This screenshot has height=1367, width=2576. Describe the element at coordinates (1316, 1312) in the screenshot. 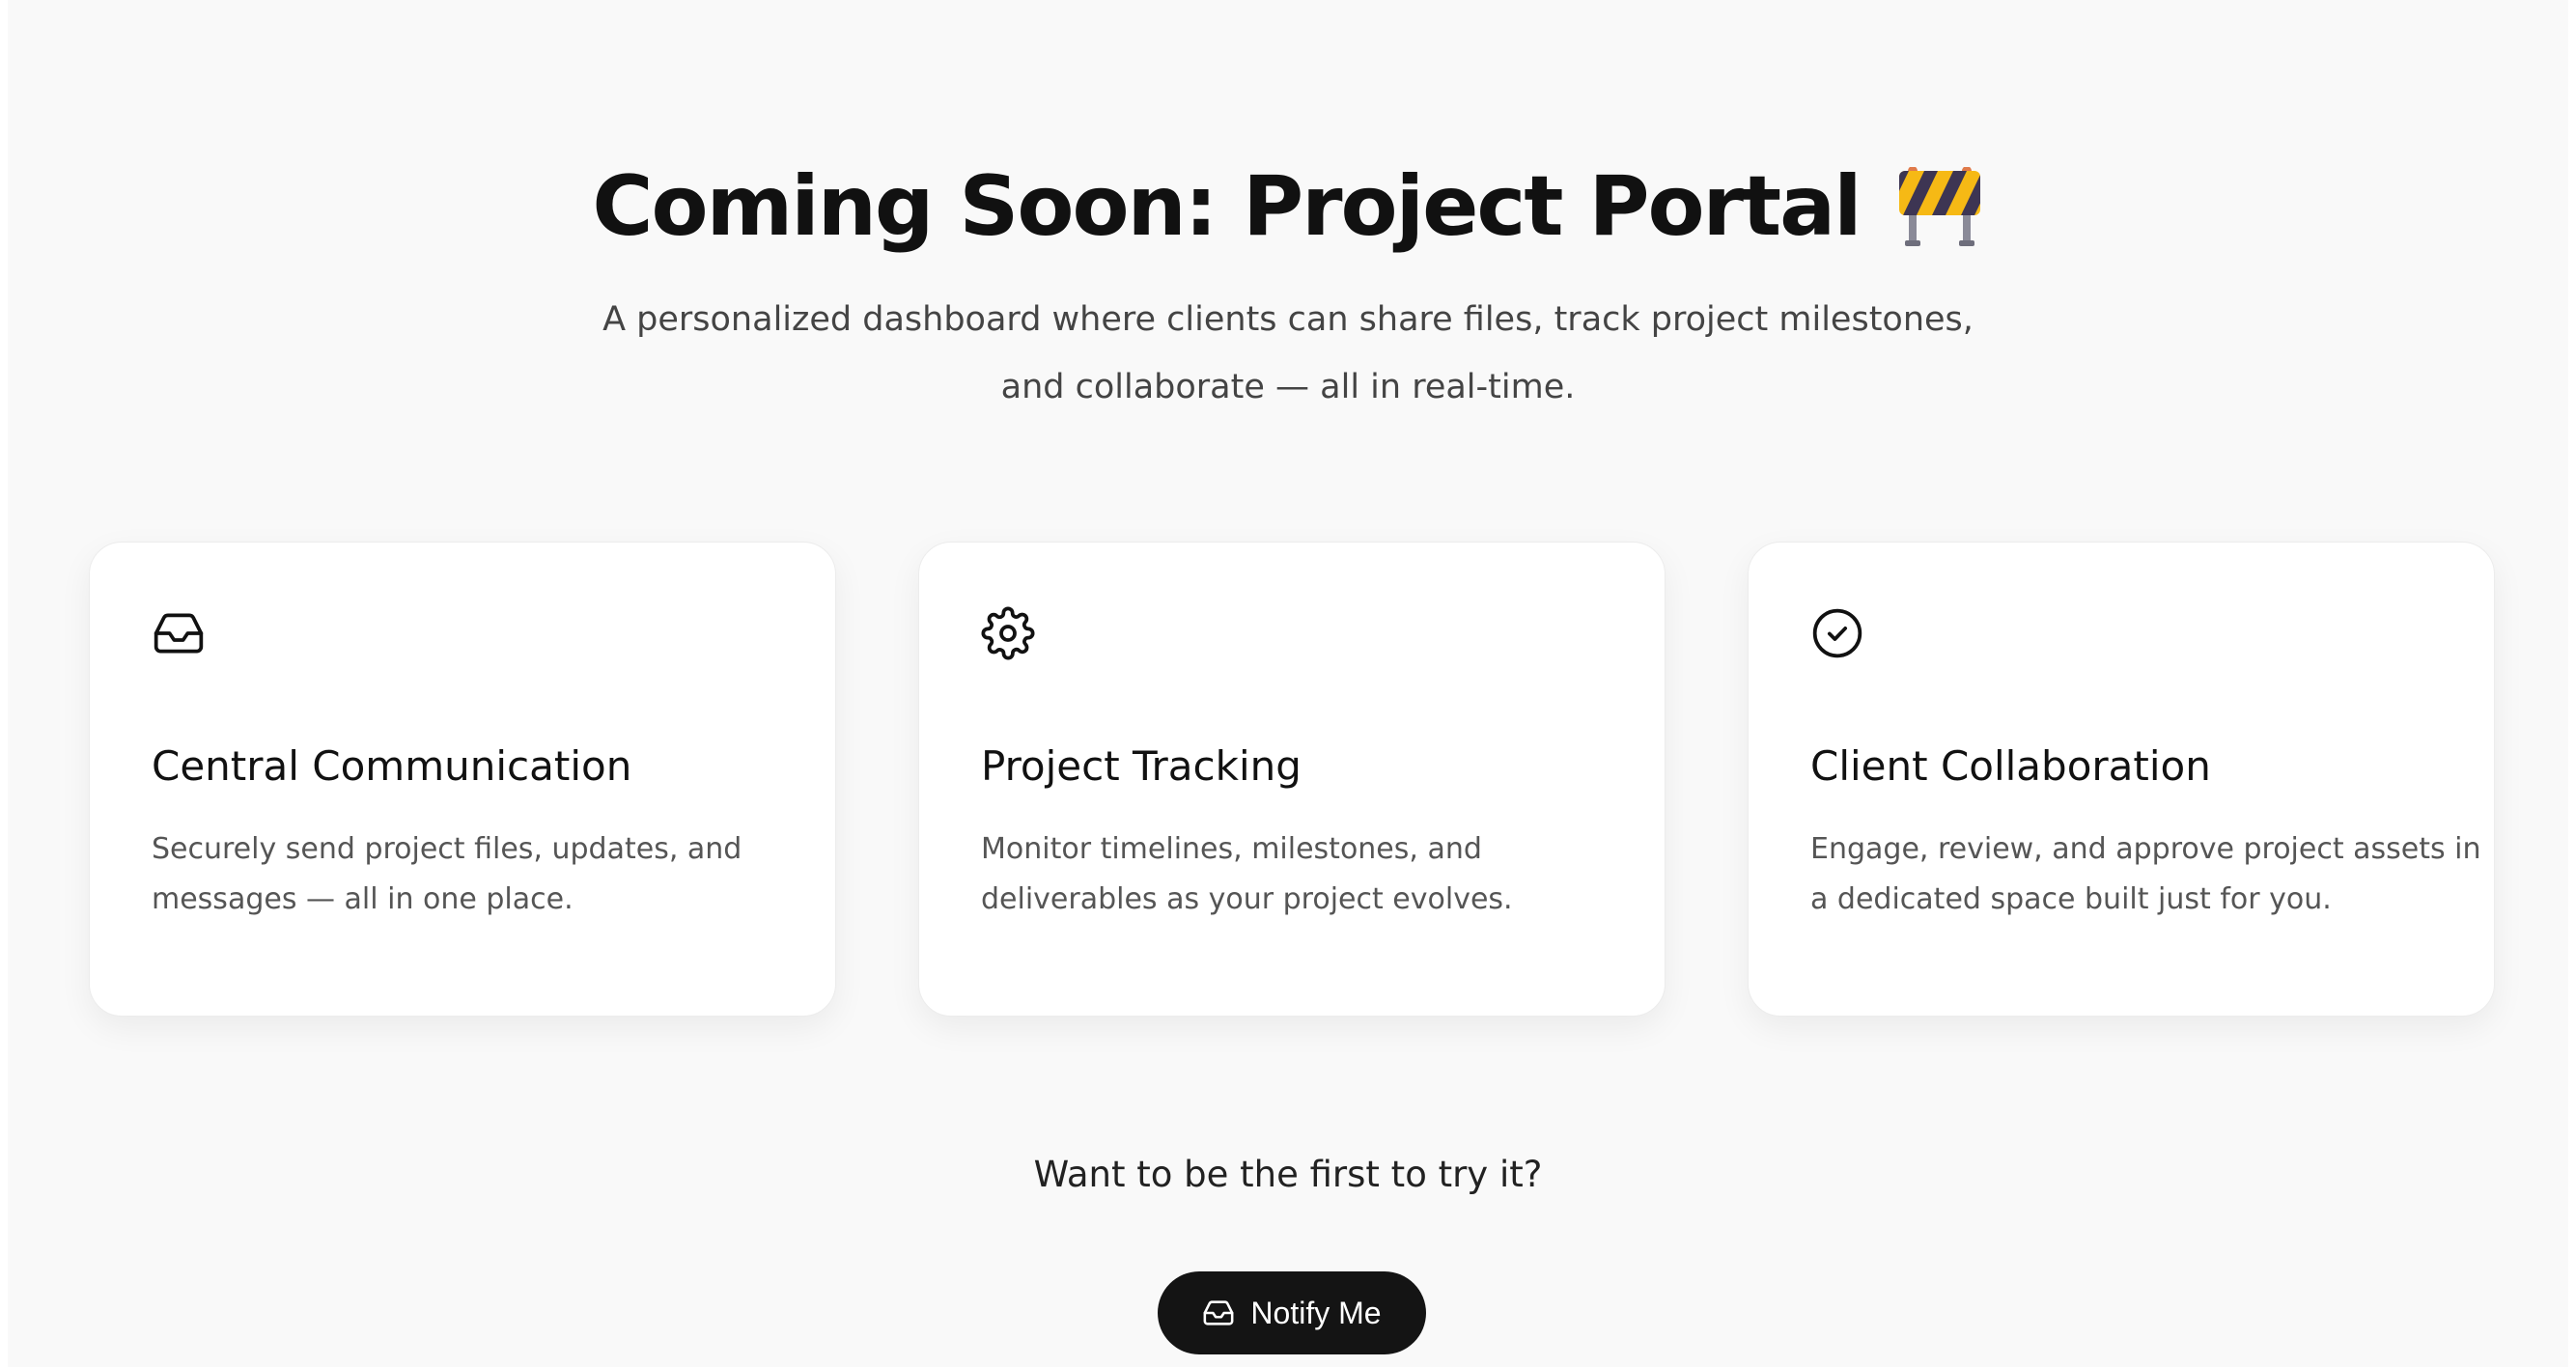

I see `notify-me-button-label: Notify Me` at that location.